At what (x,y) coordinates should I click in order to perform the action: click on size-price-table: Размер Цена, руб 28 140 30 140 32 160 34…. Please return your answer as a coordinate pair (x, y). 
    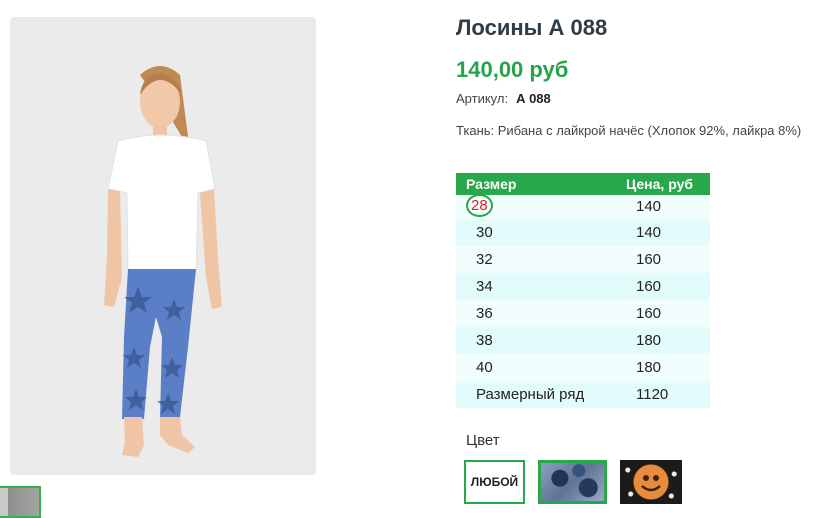
    Looking at the image, I should click on (583, 290).